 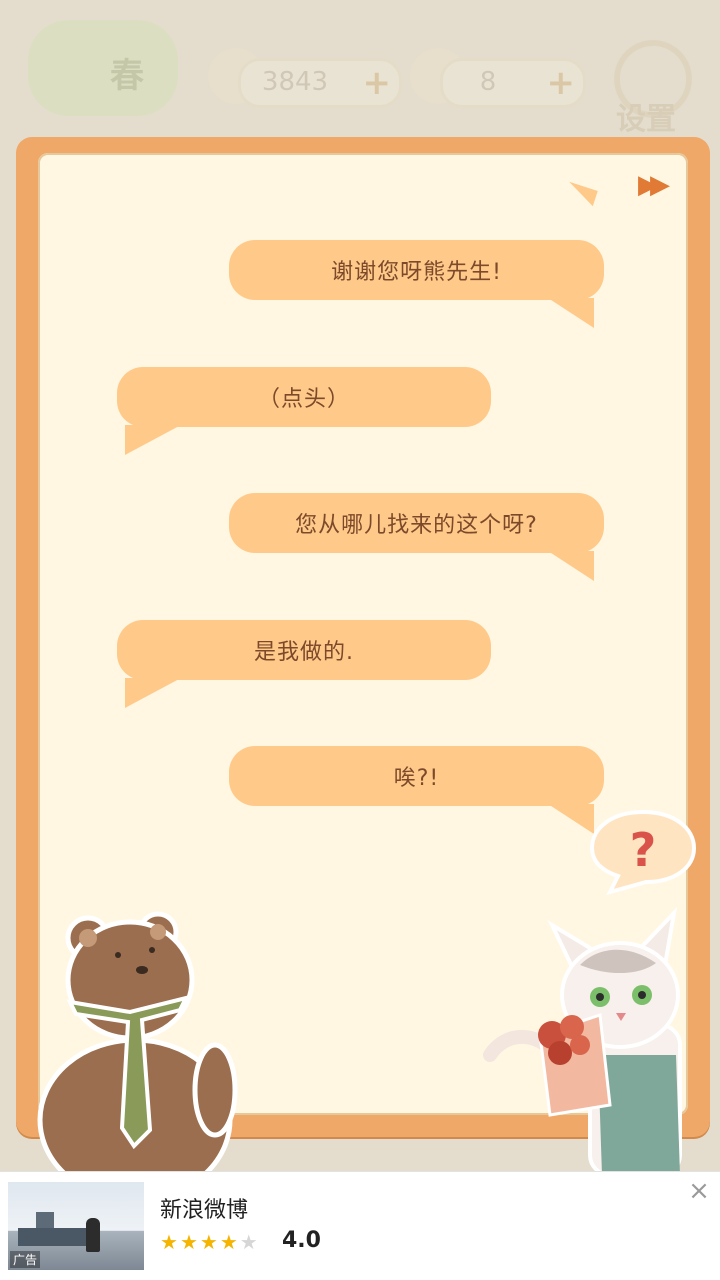 What do you see at coordinates (295, 82) in the screenshot?
I see `fish-count: 3843` at bounding box center [295, 82].